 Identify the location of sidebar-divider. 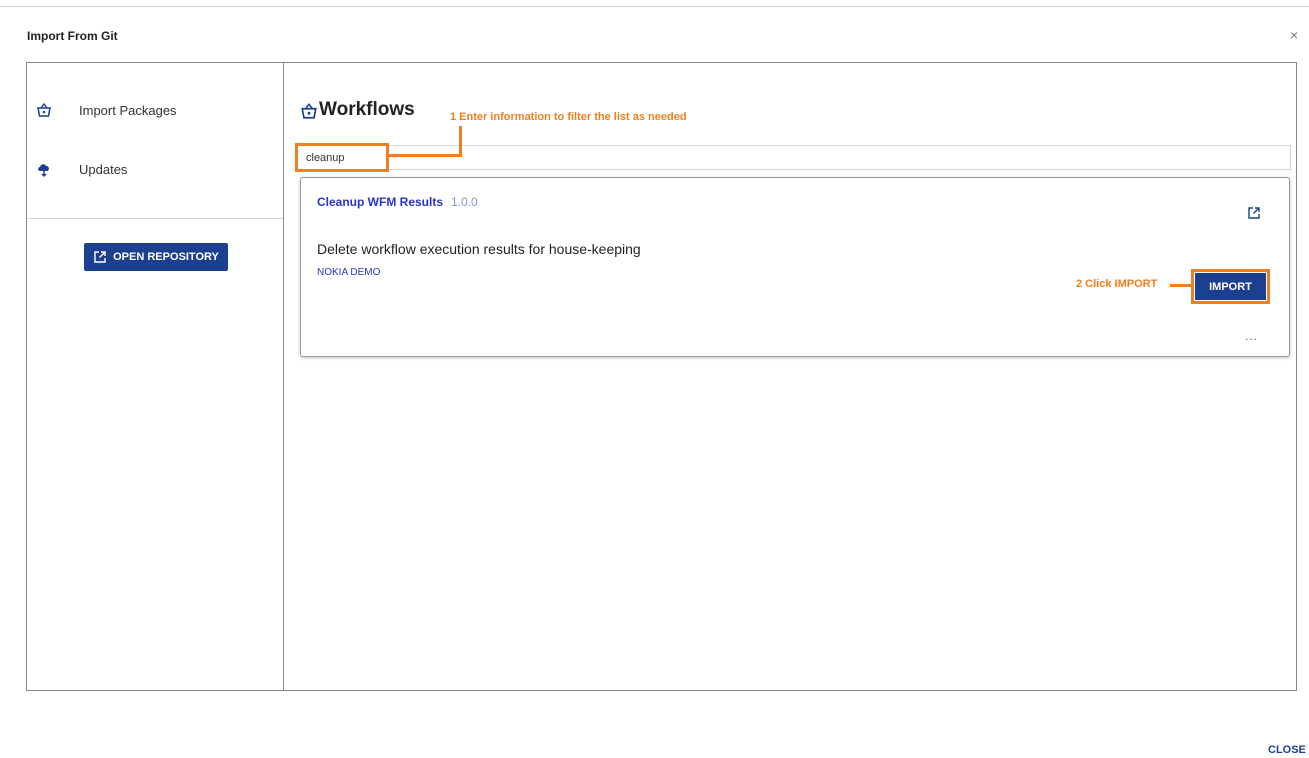
(155, 218).